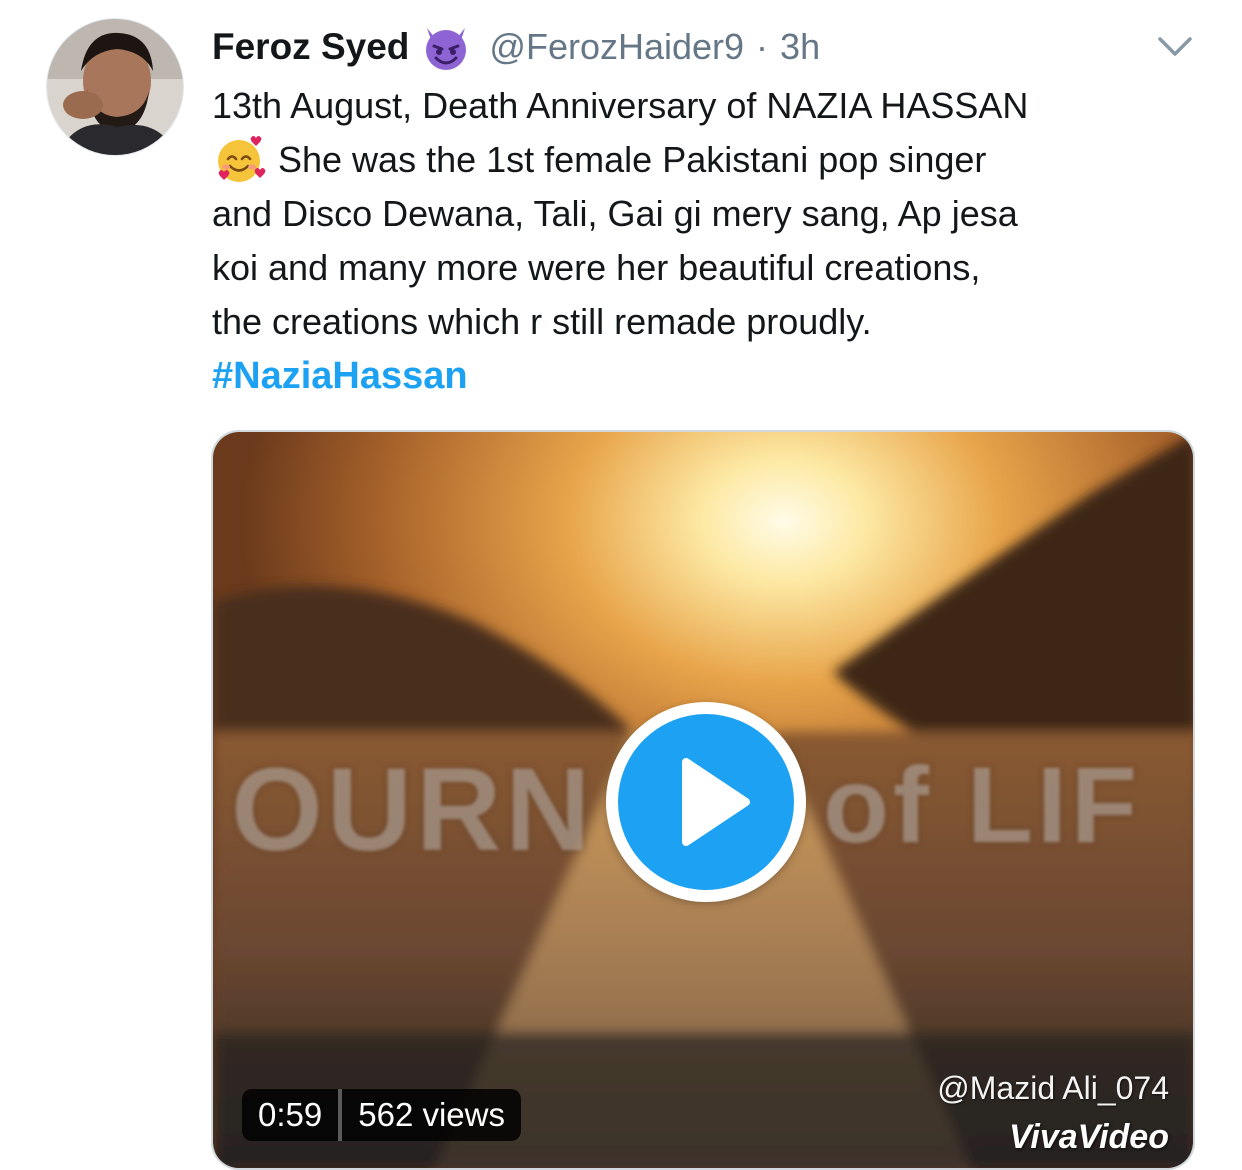 The image size is (1242, 1170). Describe the element at coordinates (431, 1114) in the screenshot. I see `video-view-count: 562 views` at that location.